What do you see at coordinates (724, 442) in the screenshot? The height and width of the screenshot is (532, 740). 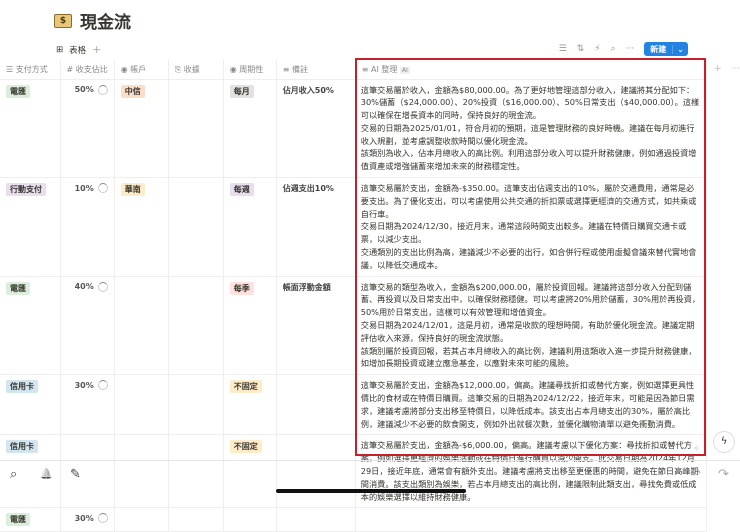 I see `ai-assistant-button: ϟ` at bounding box center [724, 442].